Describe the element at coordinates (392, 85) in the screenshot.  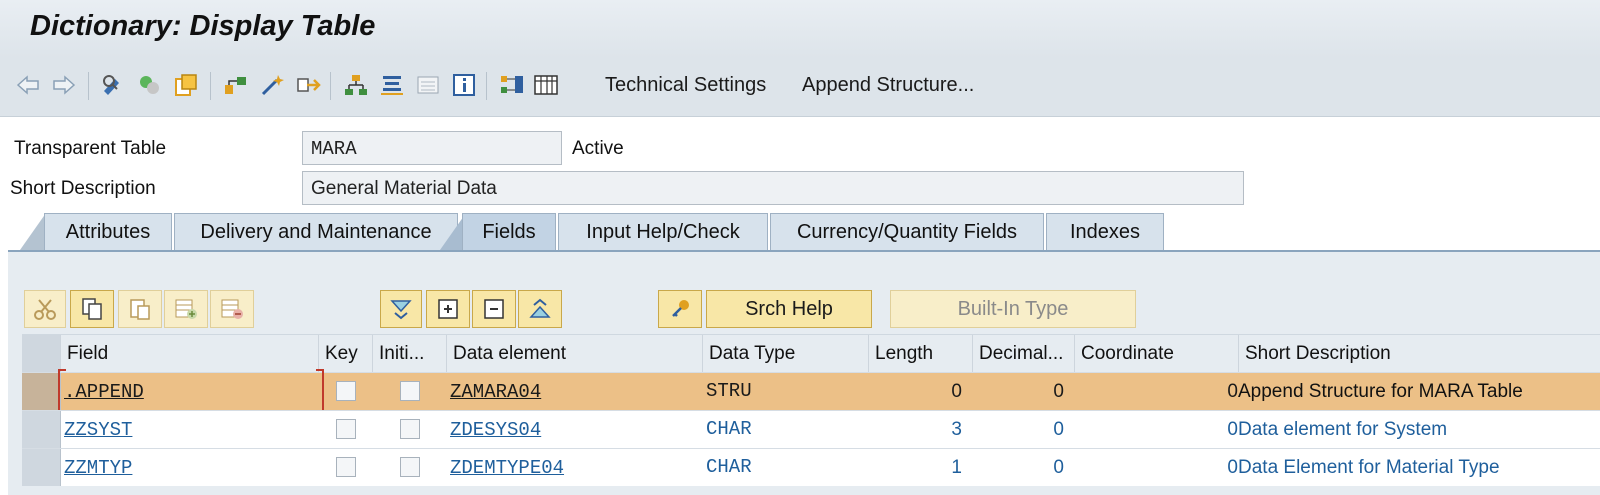
I see `align-icon` at that location.